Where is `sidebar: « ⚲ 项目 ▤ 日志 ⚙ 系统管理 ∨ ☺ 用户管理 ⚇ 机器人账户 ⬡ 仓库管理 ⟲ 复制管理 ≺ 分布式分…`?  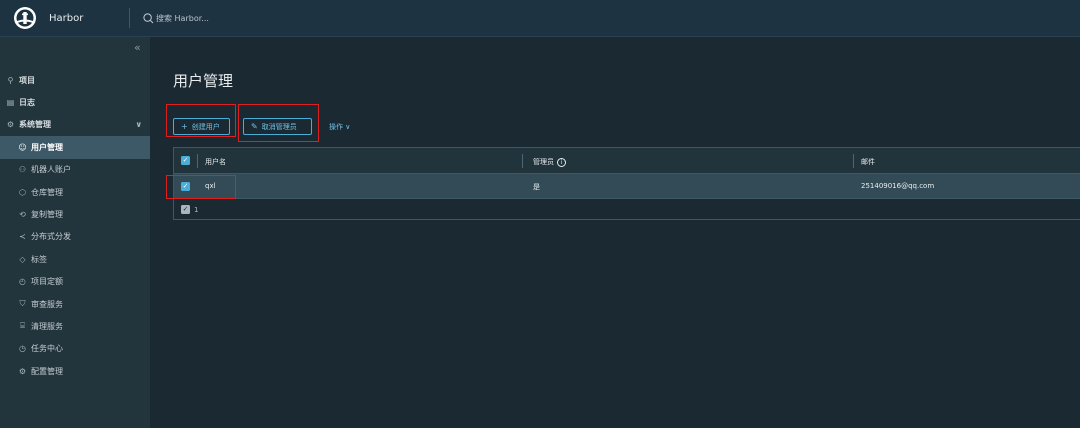 sidebar: « ⚲ 项目 ▤ 日志 ⚙ 系统管理 ∨ ☺ 用户管理 ⚇ 机器人账户 ⬡ 仓库管理 ⟲ 复制管理 ≺ 分布式分… is located at coordinates (75, 232).